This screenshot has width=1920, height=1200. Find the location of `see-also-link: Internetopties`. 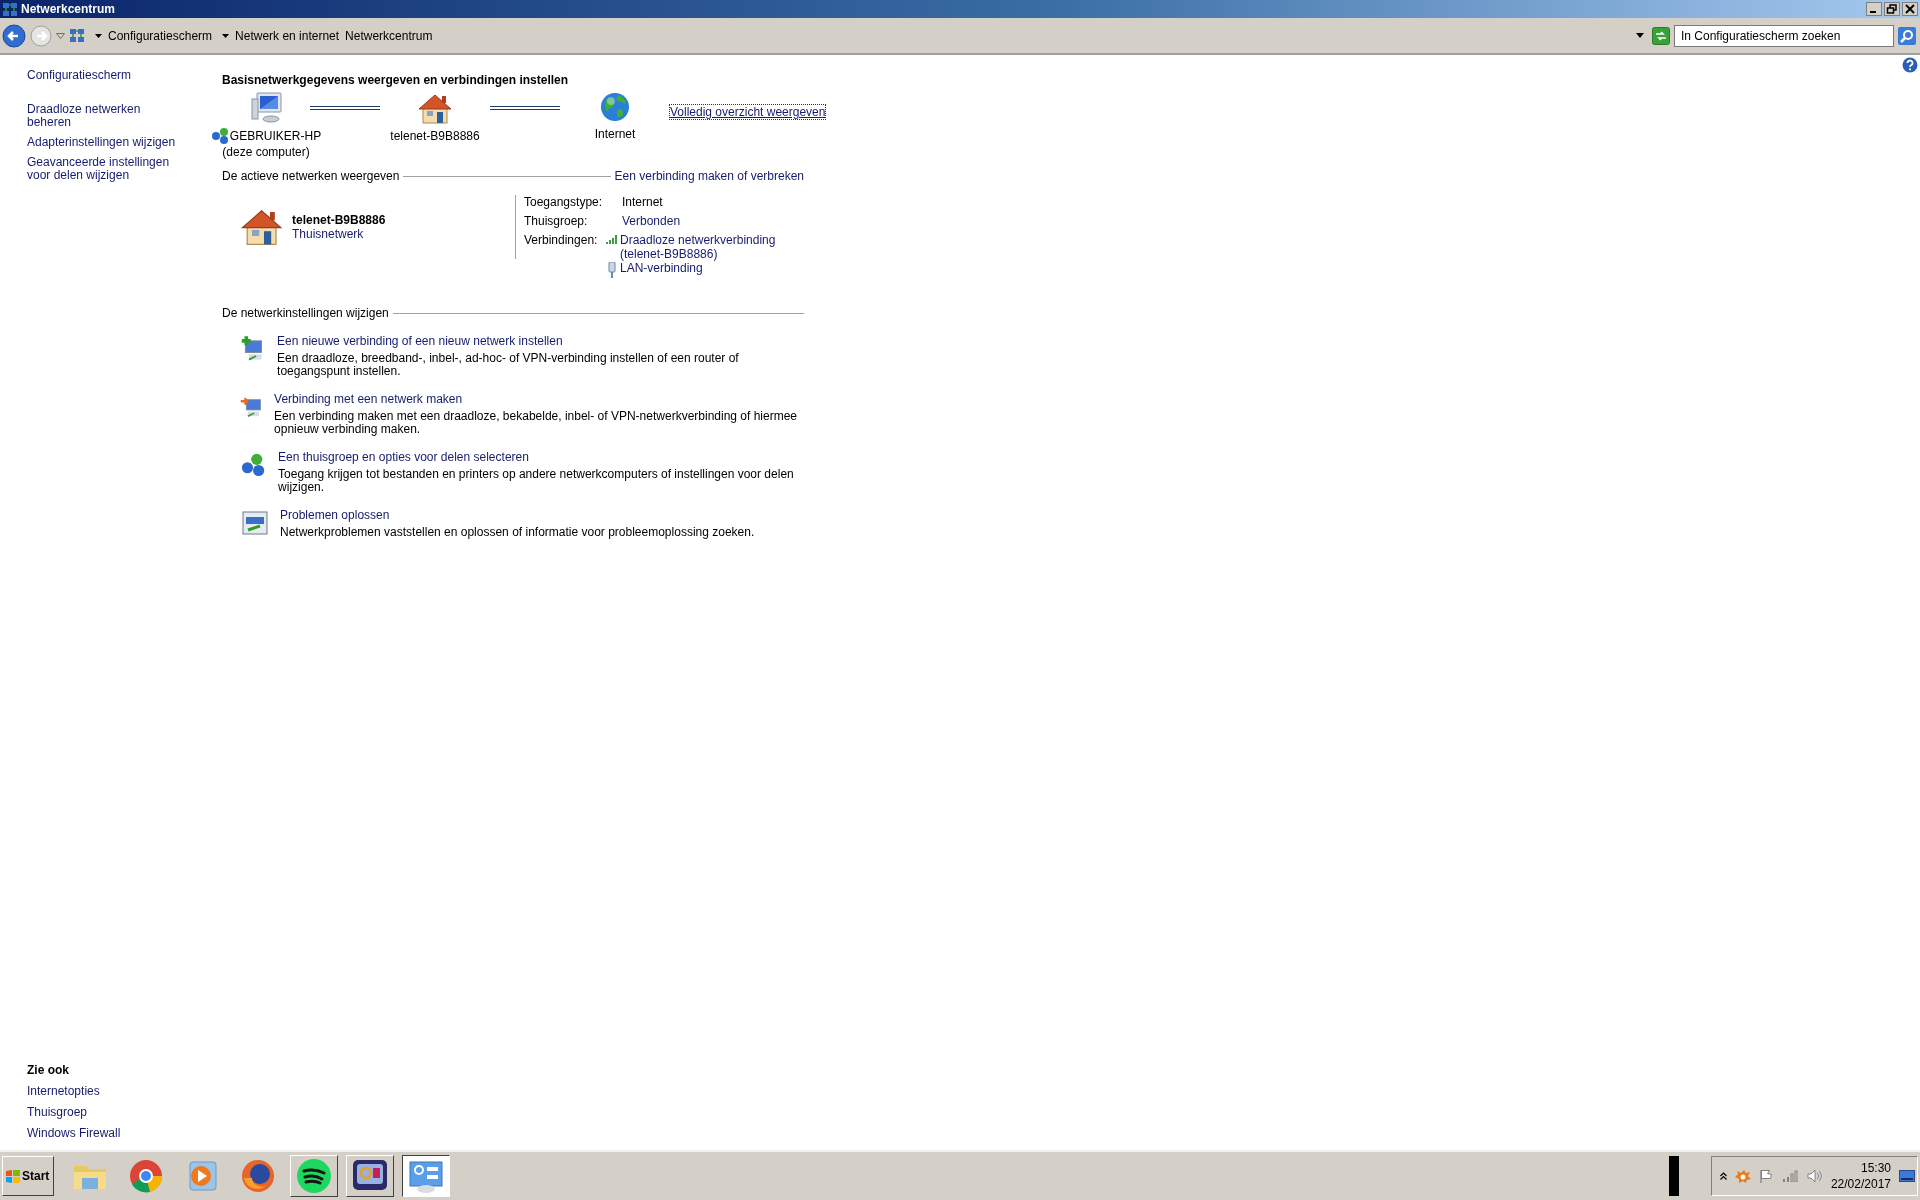

see-also-link: Internetopties is located at coordinates (107, 1091).